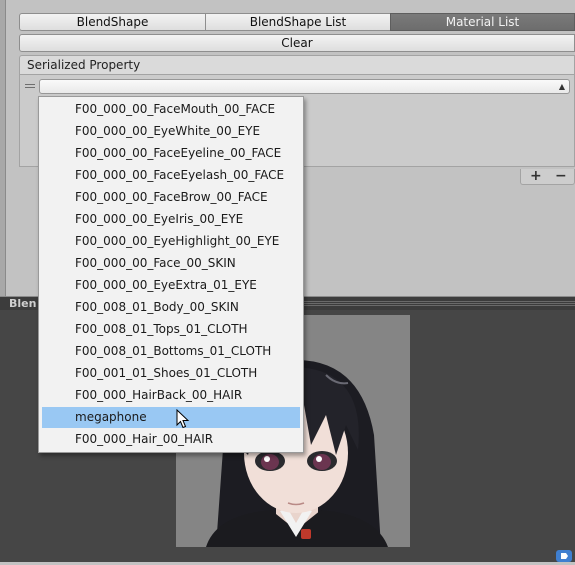 The image size is (575, 565). Describe the element at coordinates (183, 418) in the screenshot. I see `mouse-cursor-icon` at that location.